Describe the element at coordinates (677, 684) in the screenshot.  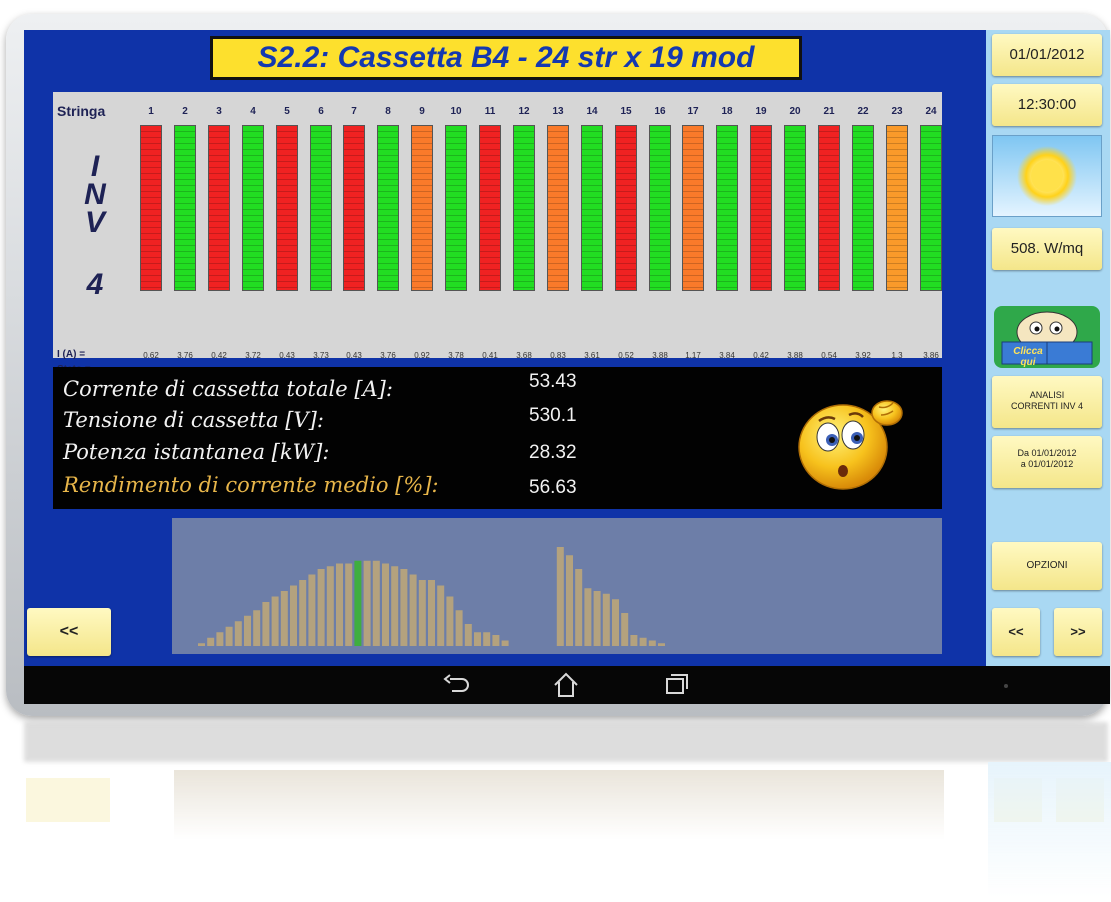
I see `recent-apps-icon` at that location.